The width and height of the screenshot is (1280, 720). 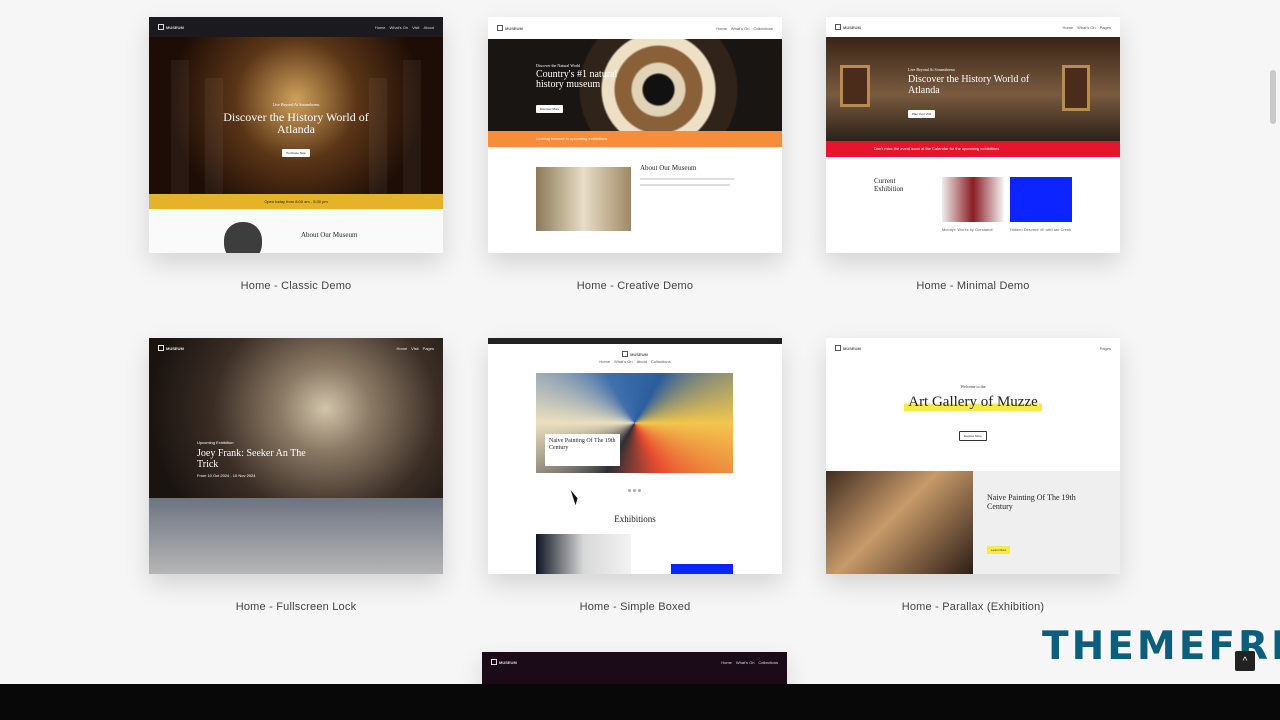 I want to click on creative-demo-nav: Home What's On Collections, so click(x=744, y=28).